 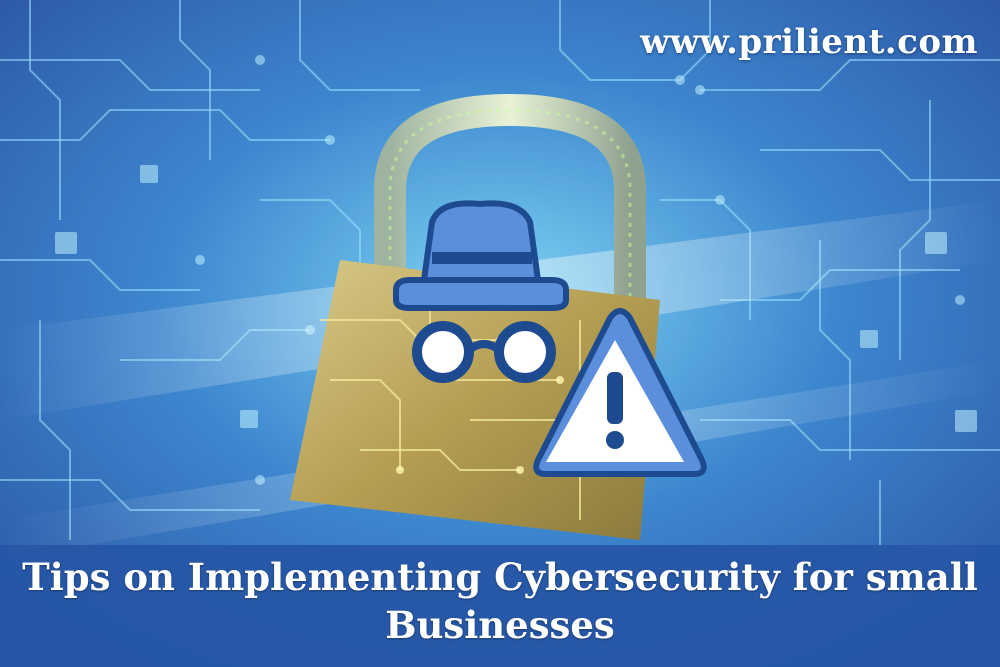 I want to click on website-url: www.prilient.com, so click(x=809, y=42).